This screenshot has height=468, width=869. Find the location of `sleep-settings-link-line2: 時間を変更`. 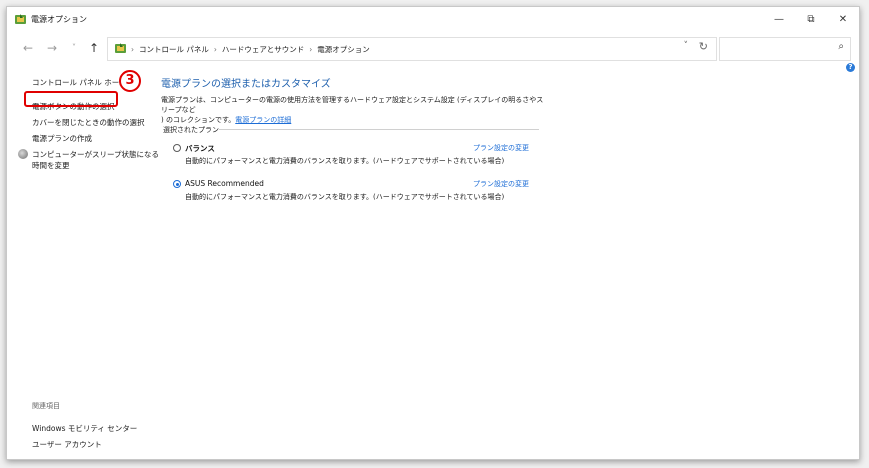

sleep-settings-link-line2: 時間を変更 is located at coordinates (51, 165).